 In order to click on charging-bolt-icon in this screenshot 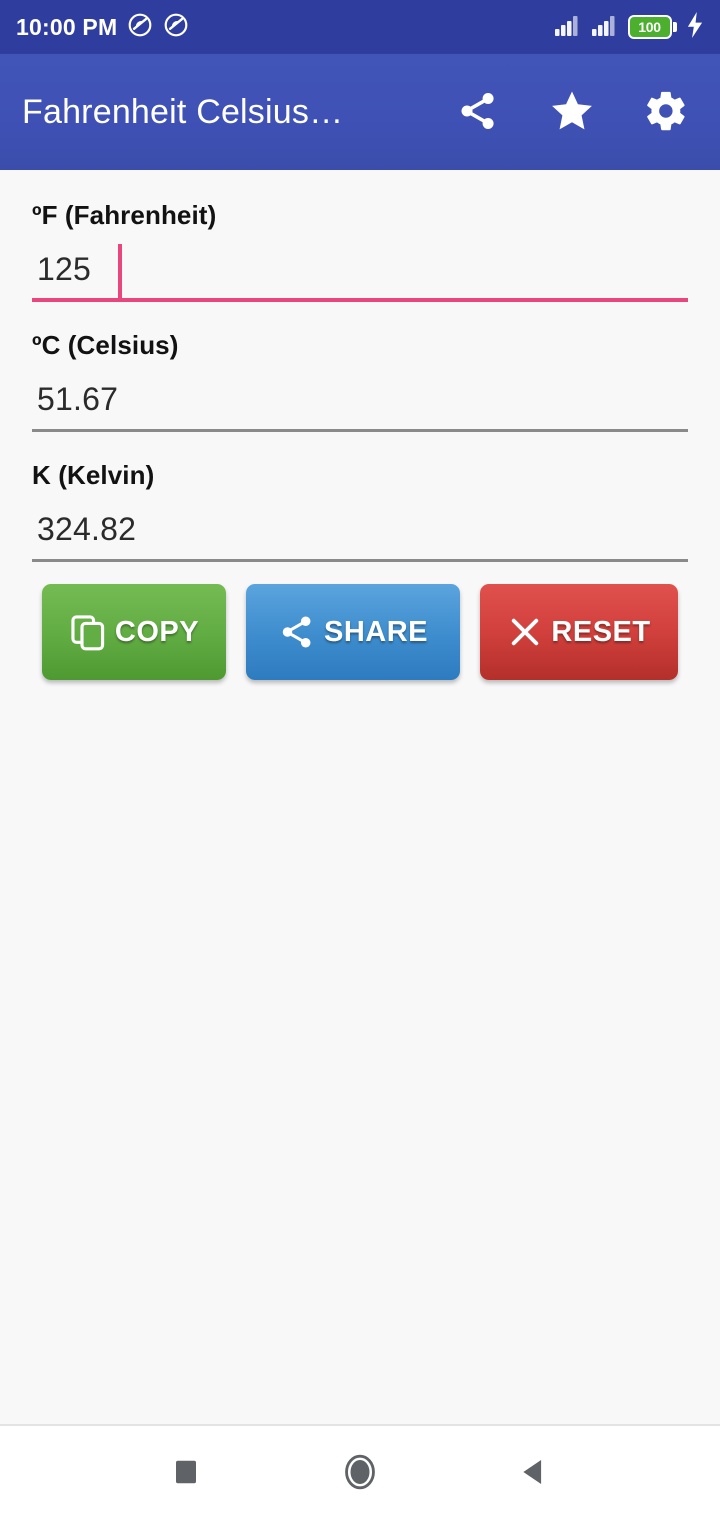, I will do `click(695, 27)`.